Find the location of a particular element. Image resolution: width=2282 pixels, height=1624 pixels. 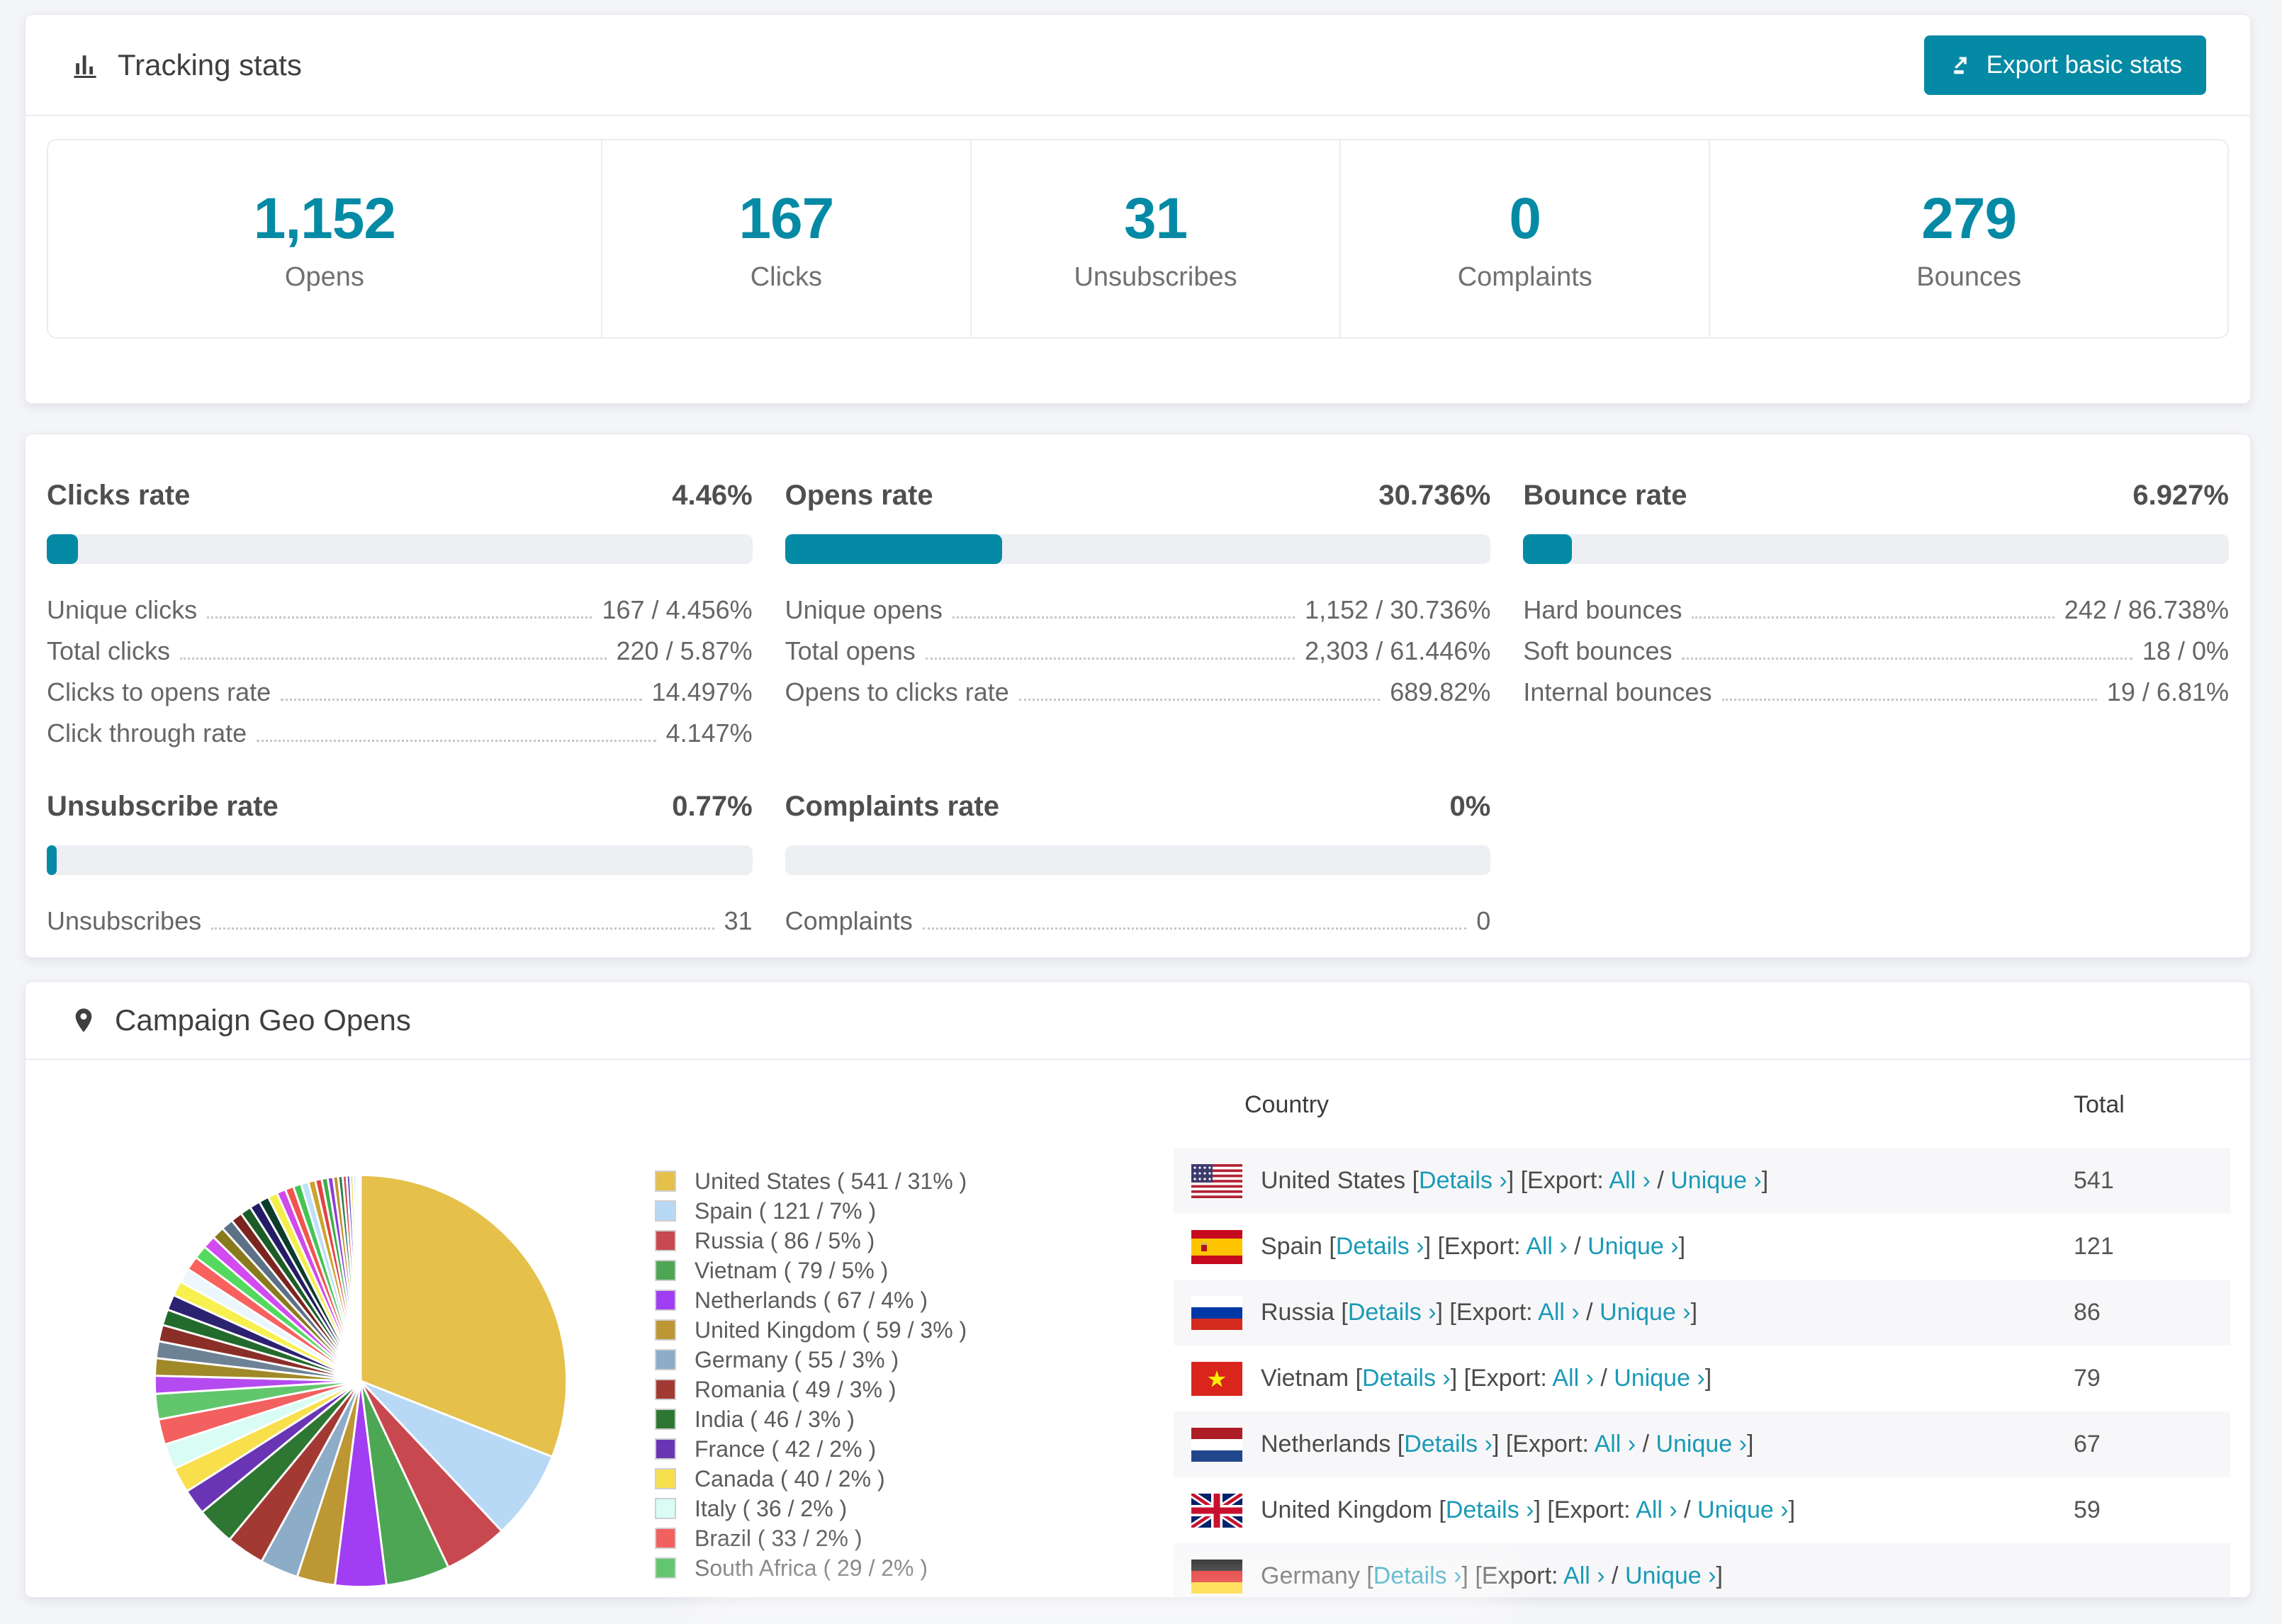

rate-row-internal-bounces: Internal bounces 19 / 6.81% is located at coordinates (1876, 686).